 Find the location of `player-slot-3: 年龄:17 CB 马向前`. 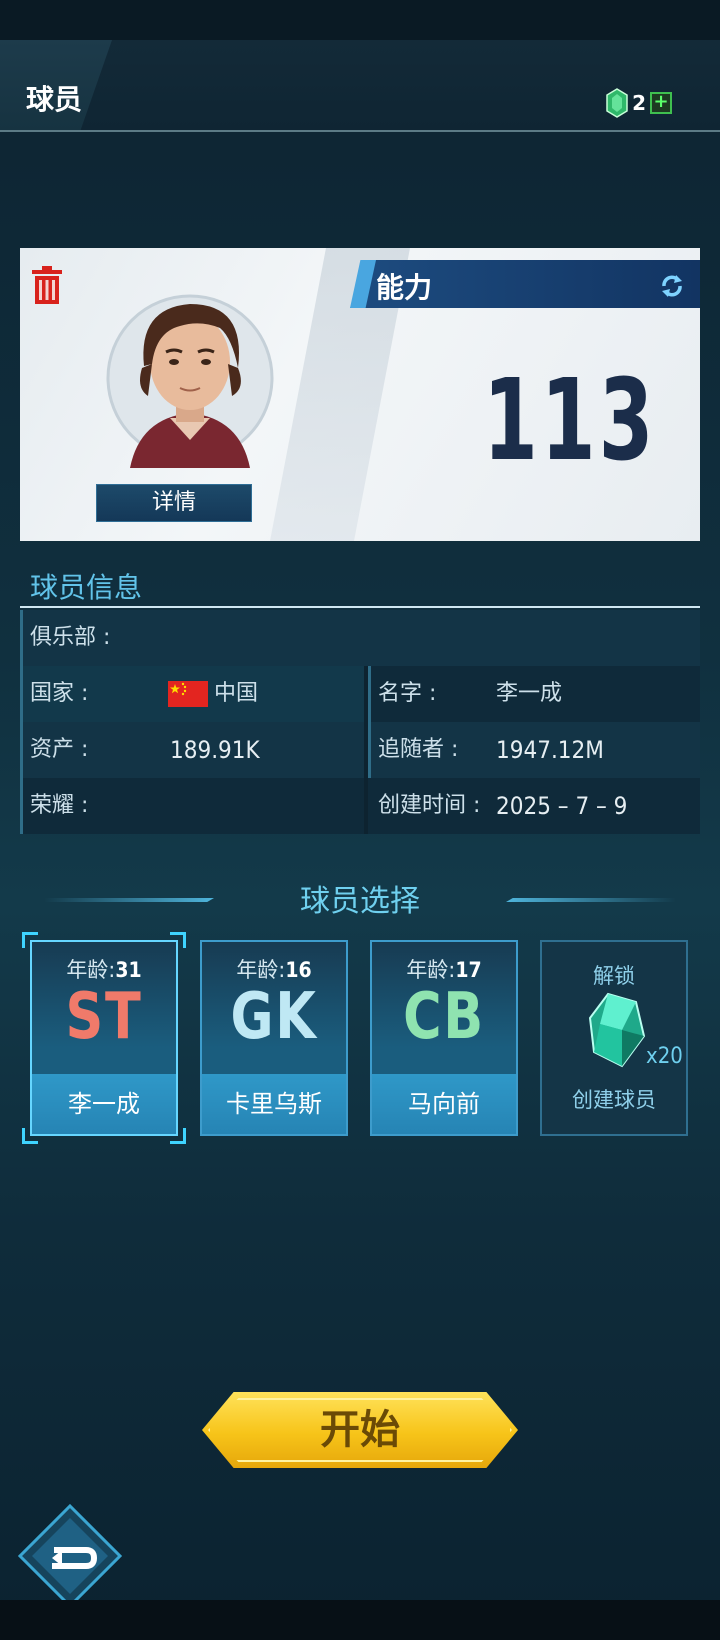

player-slot-3: 年龄:17 CB 马向前 is located at coordinates (444, 1038).